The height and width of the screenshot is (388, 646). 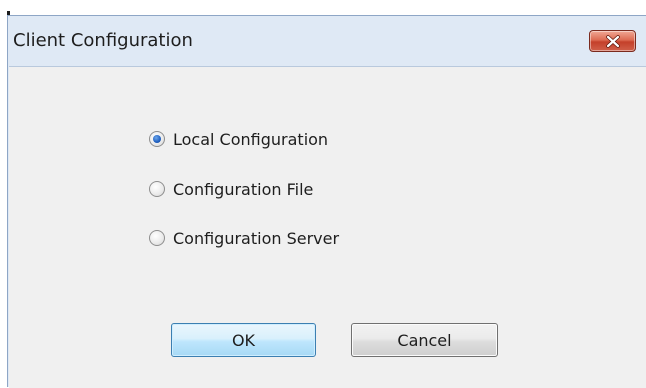 What do you see at coordinates (103, 40) in the screenshot?
I see `window-title: Client Configuration` at bounding box center [103, 40].